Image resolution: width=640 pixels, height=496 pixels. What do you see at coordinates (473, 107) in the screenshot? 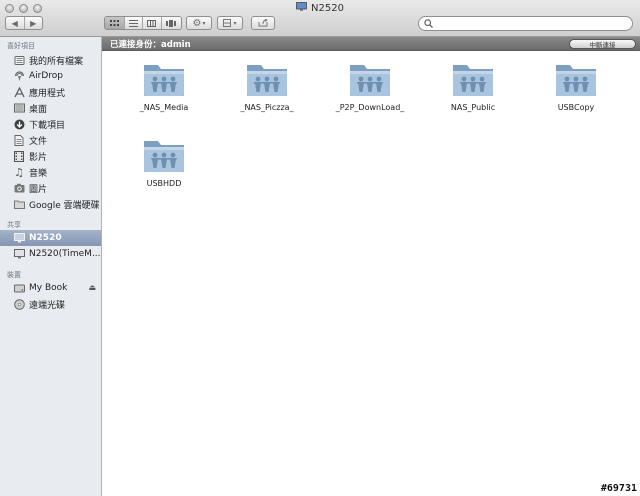
I see `folder-name: NAS_Public` at bounding box center [473, 107].